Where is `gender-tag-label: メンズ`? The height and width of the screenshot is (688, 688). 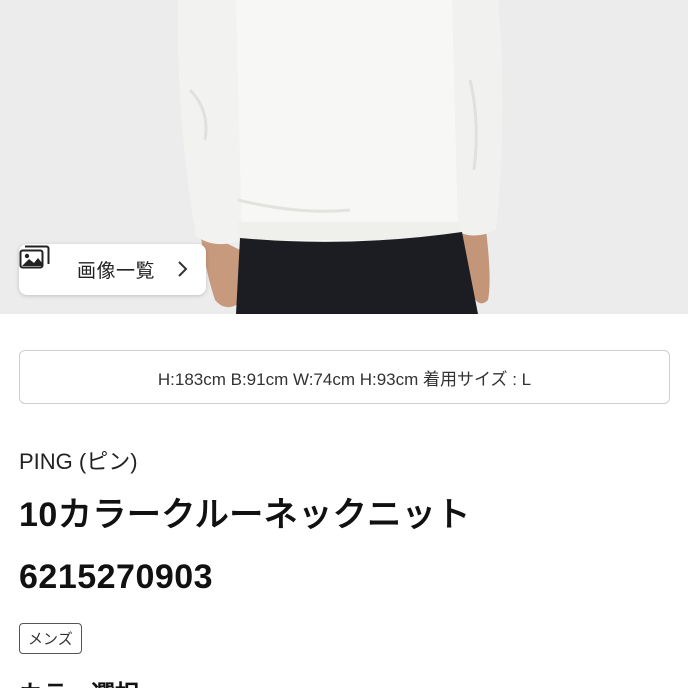
gender-tag-label: メンズ is located at coordinates (50, 639).